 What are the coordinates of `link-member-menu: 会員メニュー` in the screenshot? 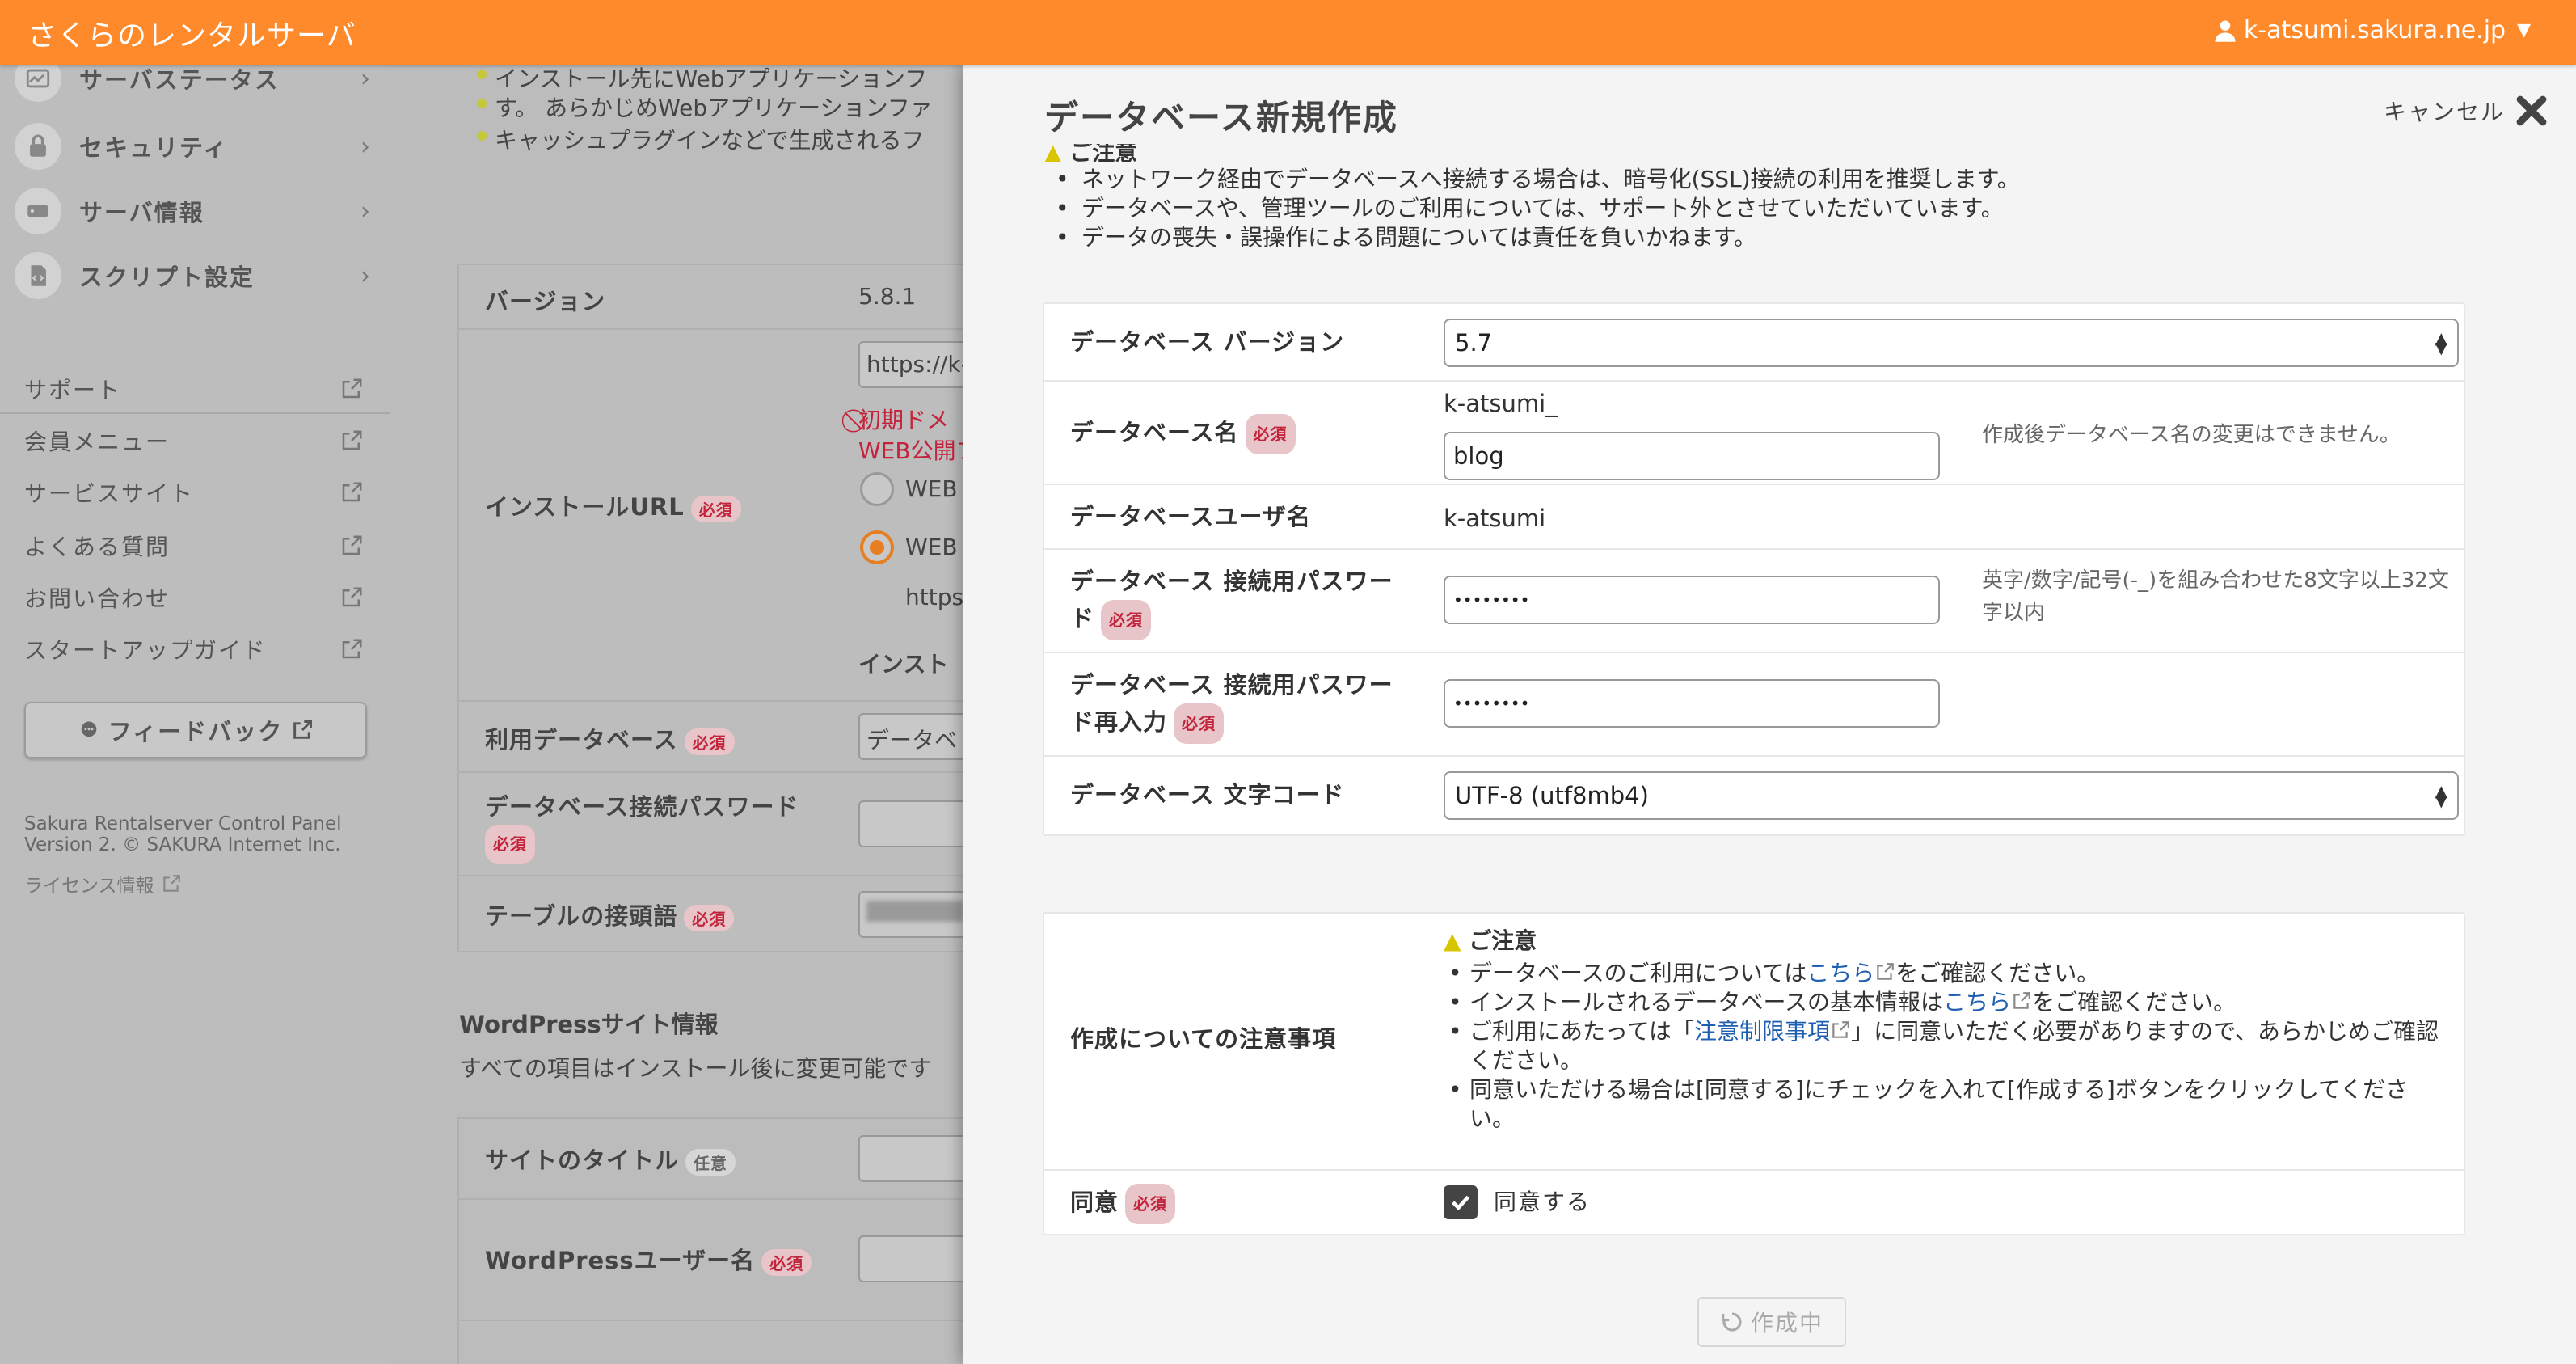 It's located at (194, 441).